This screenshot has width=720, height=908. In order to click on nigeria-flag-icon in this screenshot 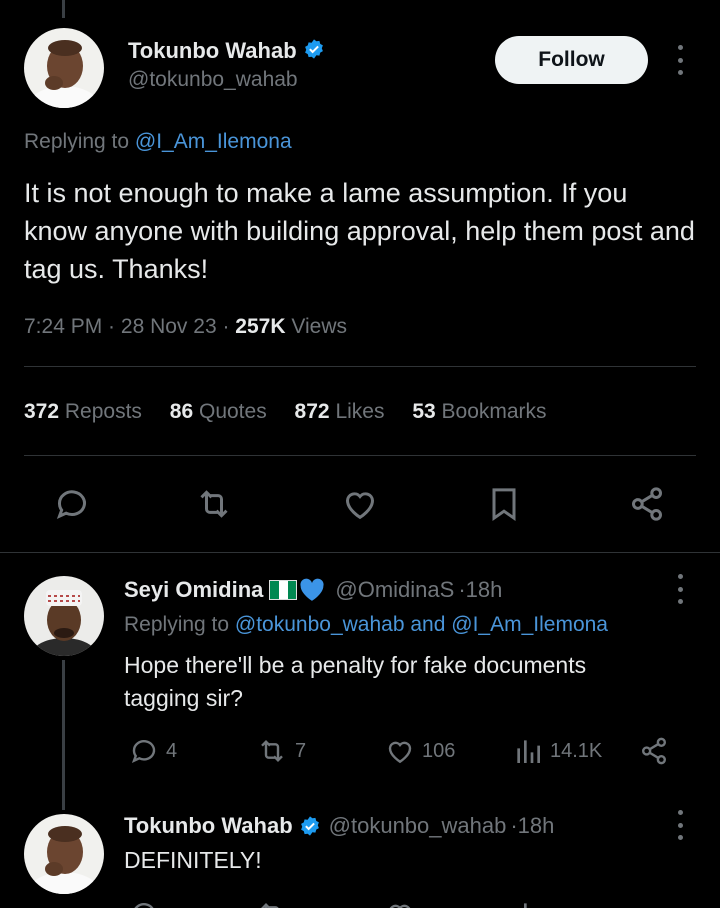, I will do `click(283, 590)`.